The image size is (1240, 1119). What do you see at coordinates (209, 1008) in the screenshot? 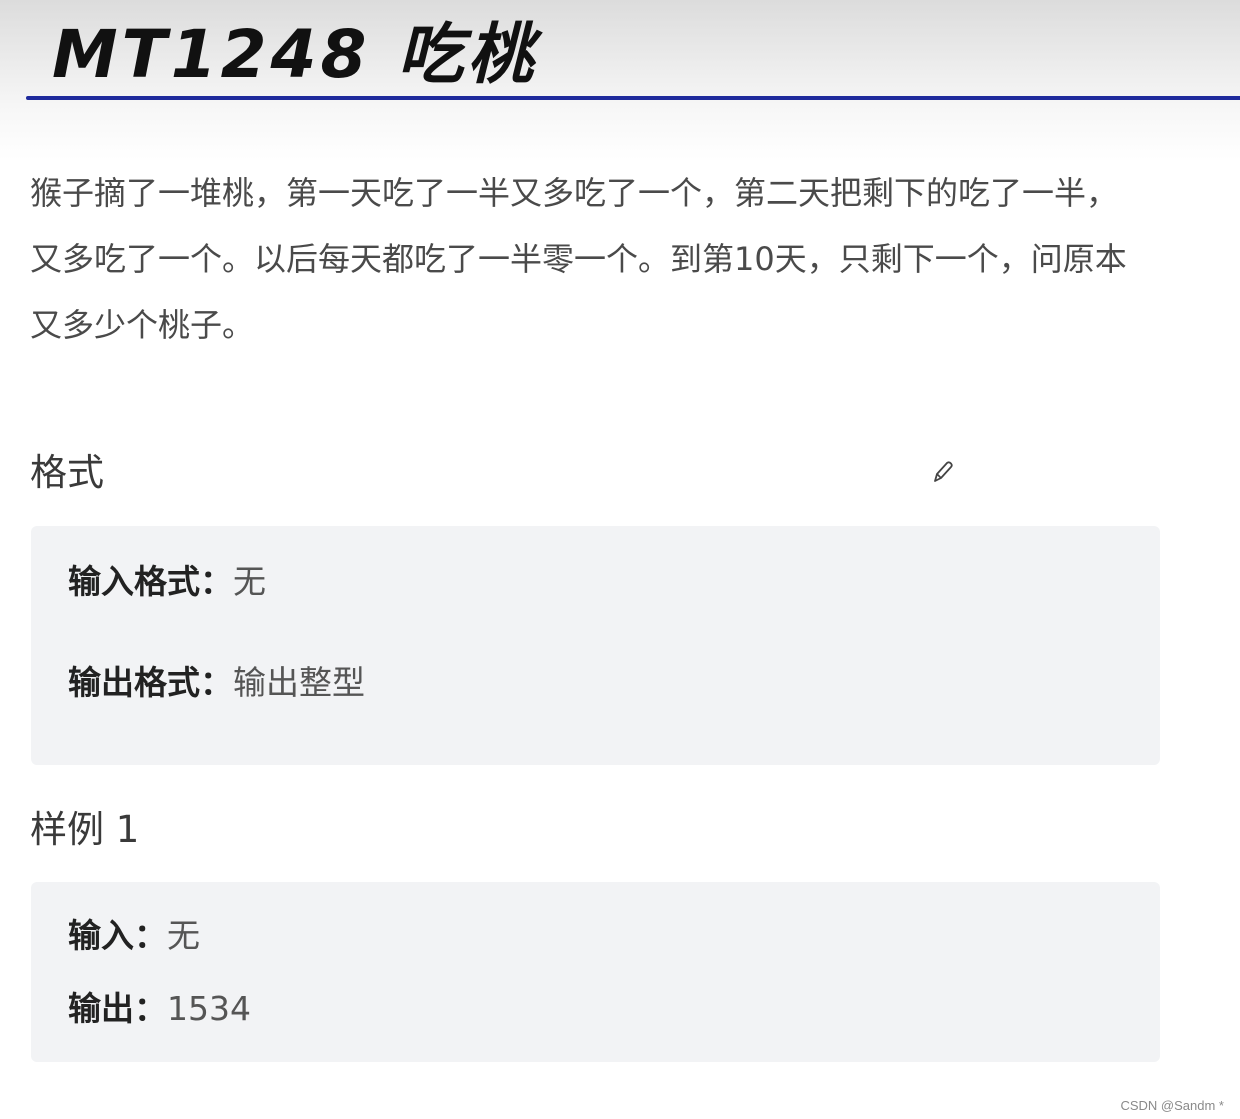
I see `sample-output-value: 1534` at bounding box center [209, 1008].